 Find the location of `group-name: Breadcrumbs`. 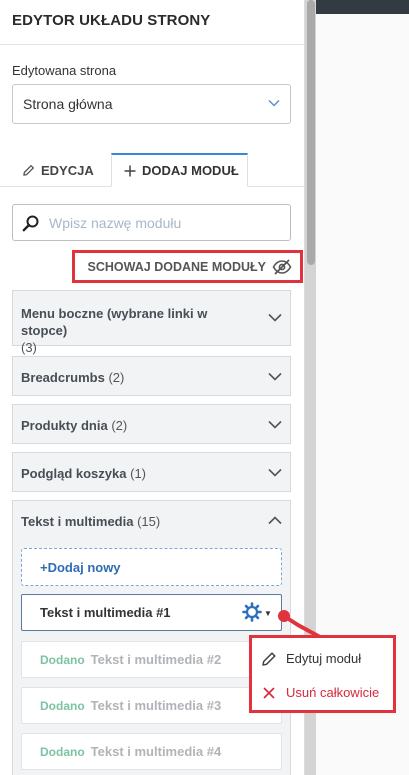

group-name: Breadcrumbs is located at coordinates (63, 377).